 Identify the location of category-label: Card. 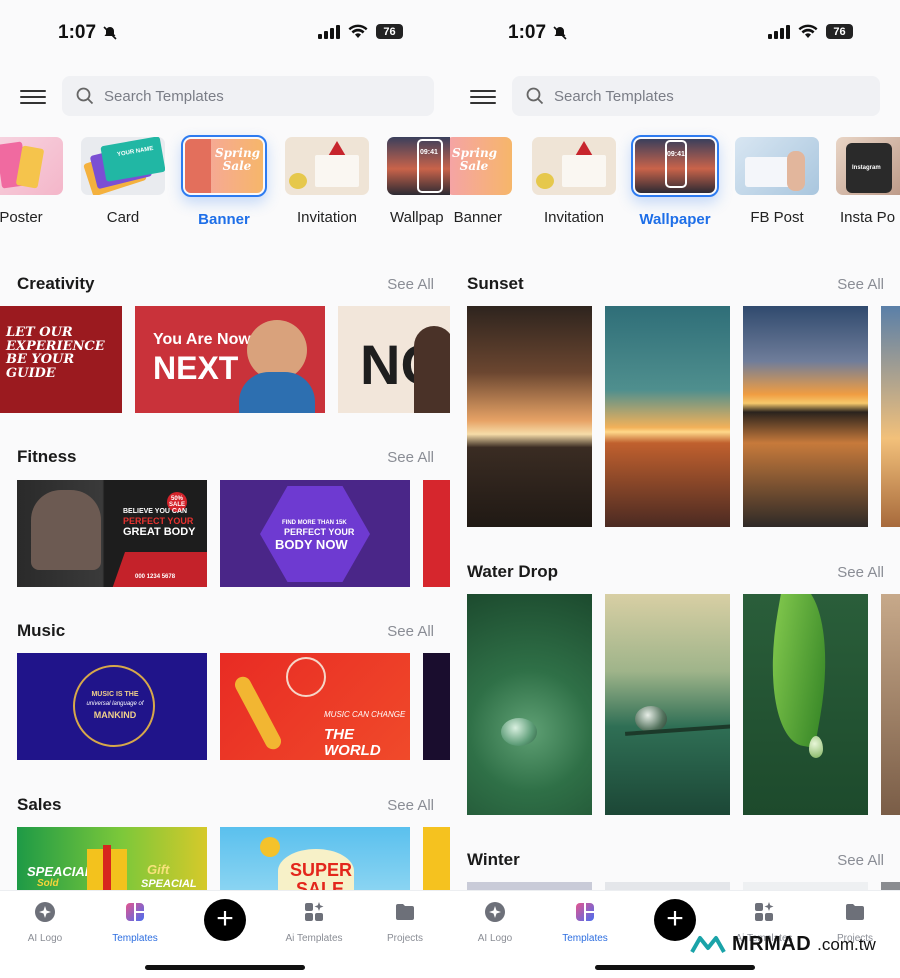
(123, 217).